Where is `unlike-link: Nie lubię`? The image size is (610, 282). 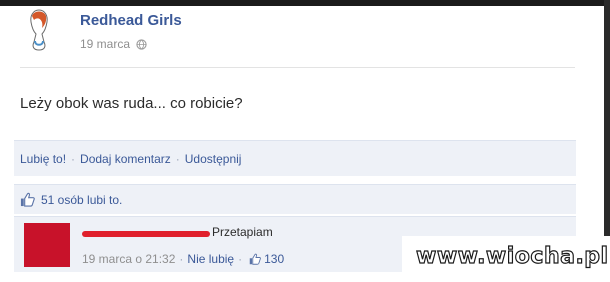
unlike-link: Nie lubię is located at coordinates (210, 259).